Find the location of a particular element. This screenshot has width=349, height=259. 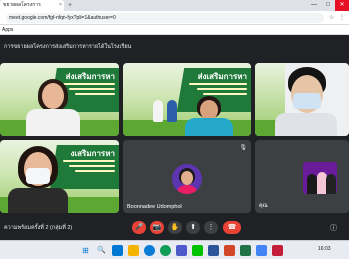

close-window-button: ✕ is located at coordinates (342, 5).